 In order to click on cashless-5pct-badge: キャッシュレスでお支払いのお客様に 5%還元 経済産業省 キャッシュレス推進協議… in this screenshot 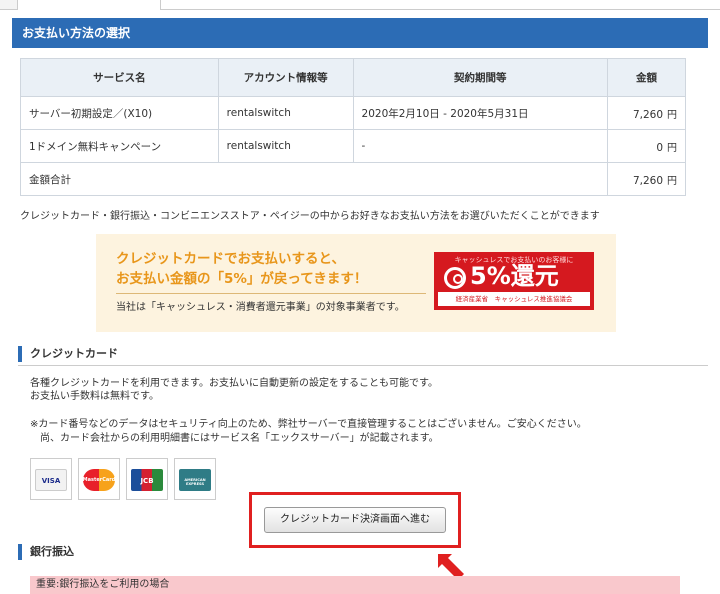, I will do `click(514, 281)`.